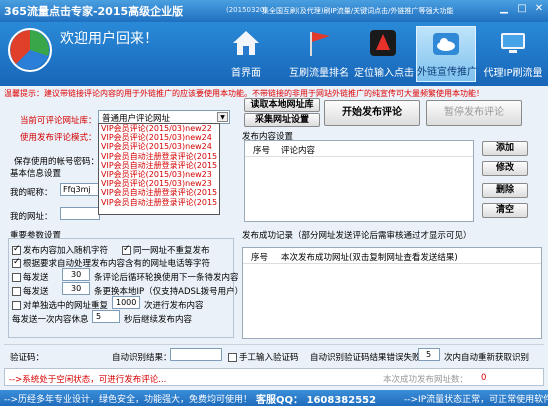  I want to click on window-version: (20150320), so click(247, 10).